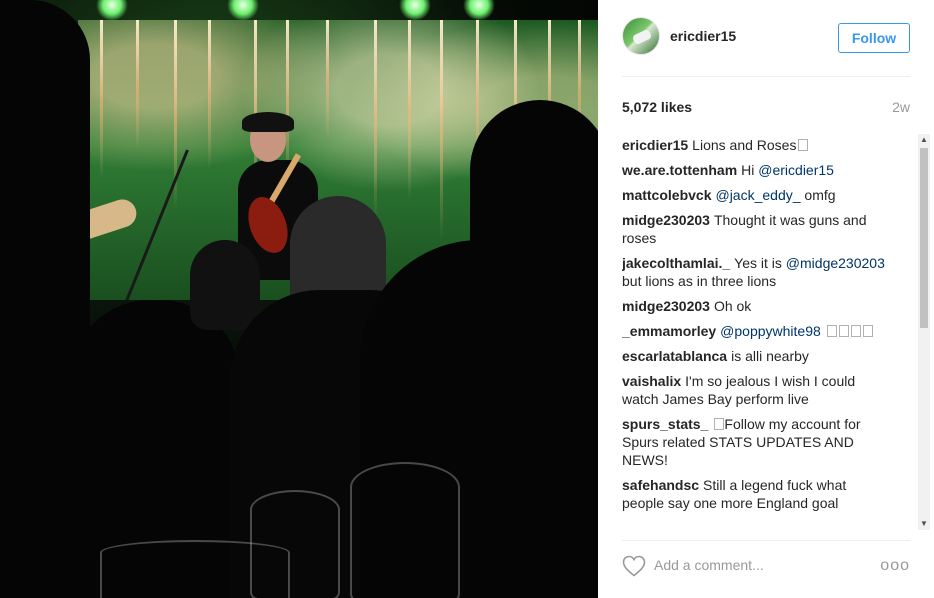 The height and width of the screenshot is (598, 934). Describe the element at coordinates (874, 38) in the screenshot. I see `follow-button: Follow` at that location.